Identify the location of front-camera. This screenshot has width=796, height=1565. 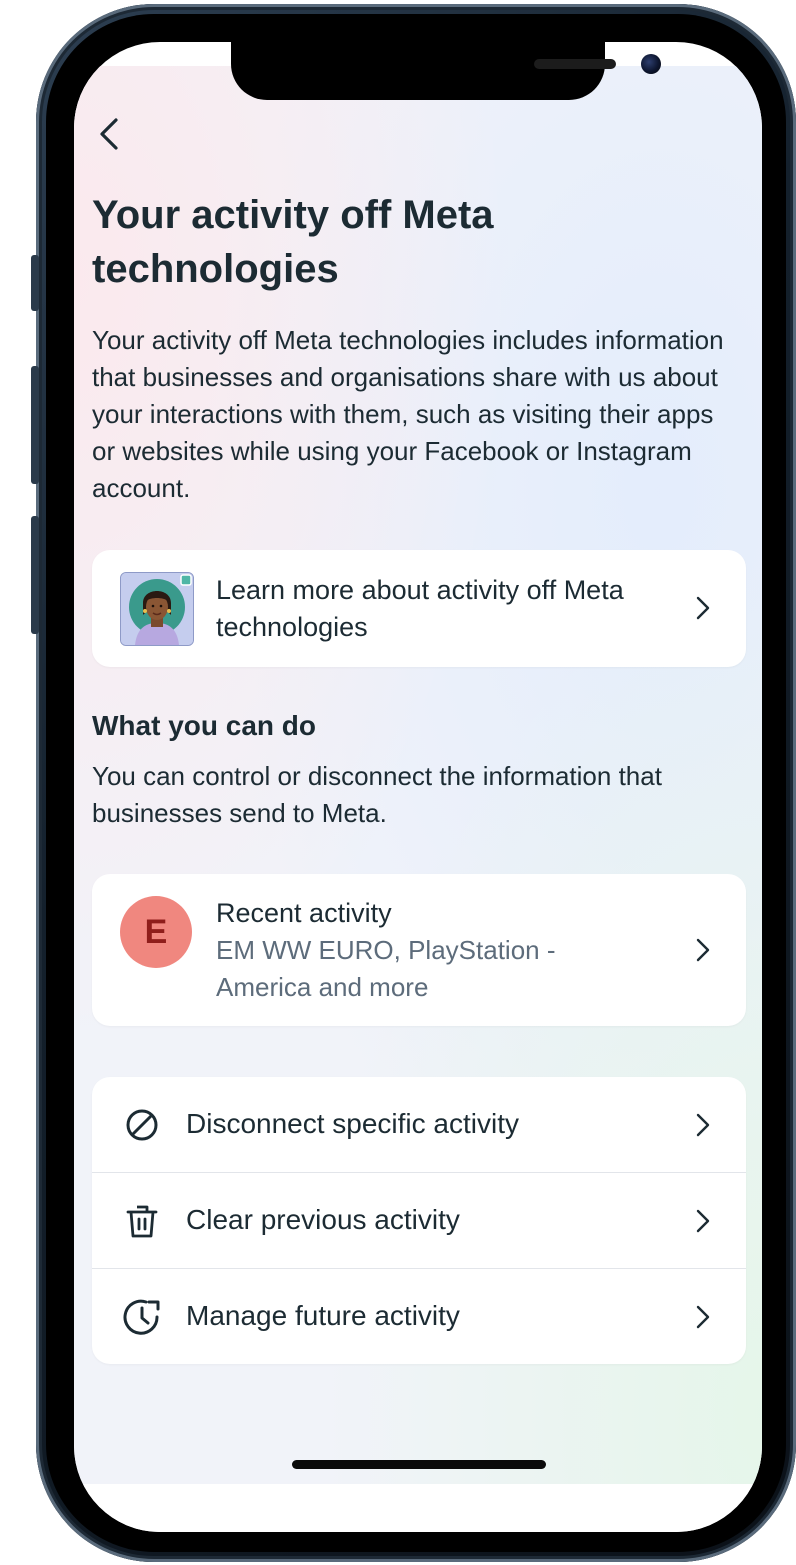
(651, 64).